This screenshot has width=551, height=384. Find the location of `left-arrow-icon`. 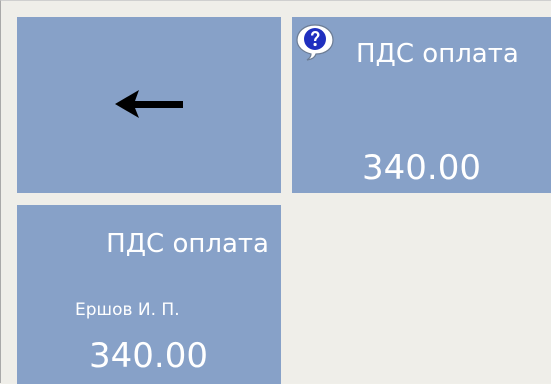

left-arrow-icon is located at coordinates (149, 104).